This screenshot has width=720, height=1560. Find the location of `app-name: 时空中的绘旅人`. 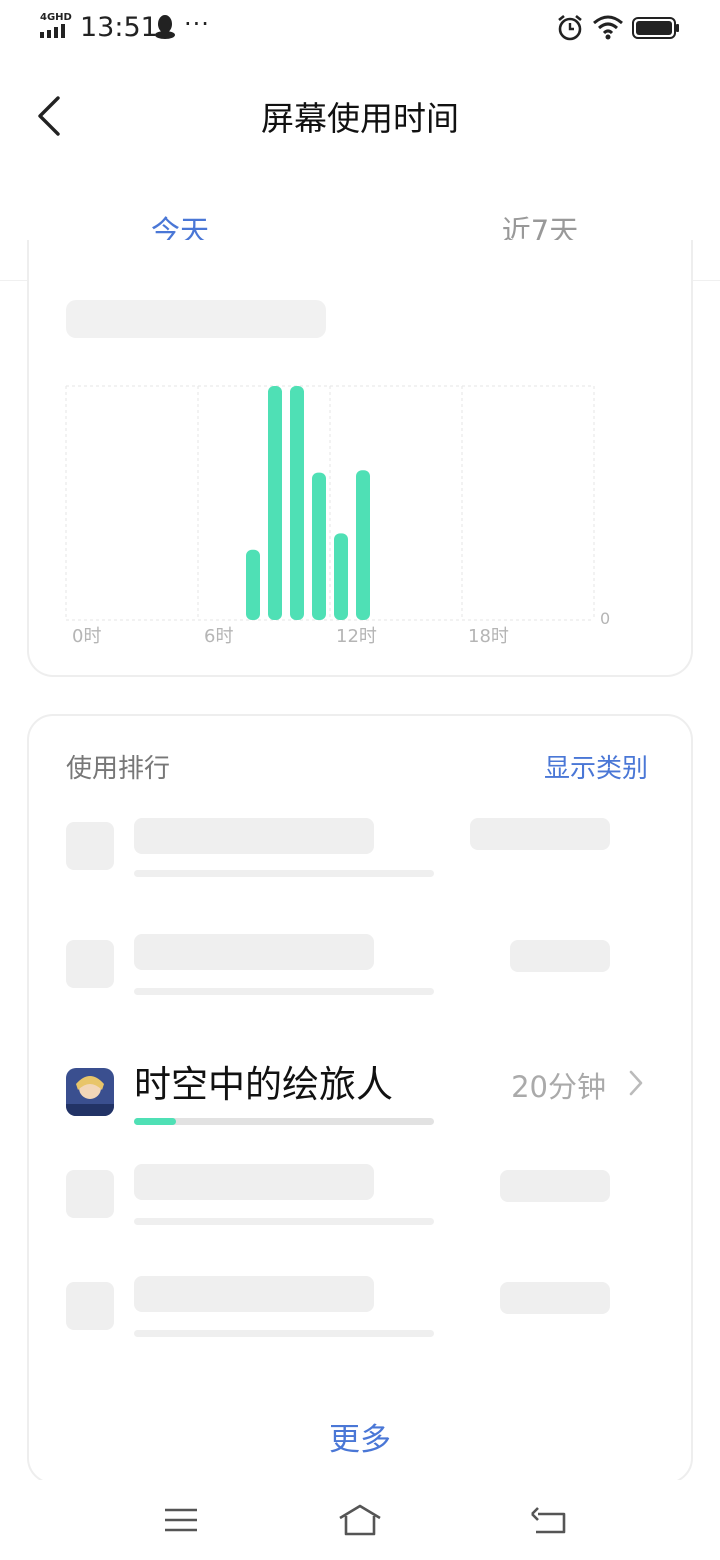

app-name: 时空中的绘旅人 is located at coordinates (263, 1084).